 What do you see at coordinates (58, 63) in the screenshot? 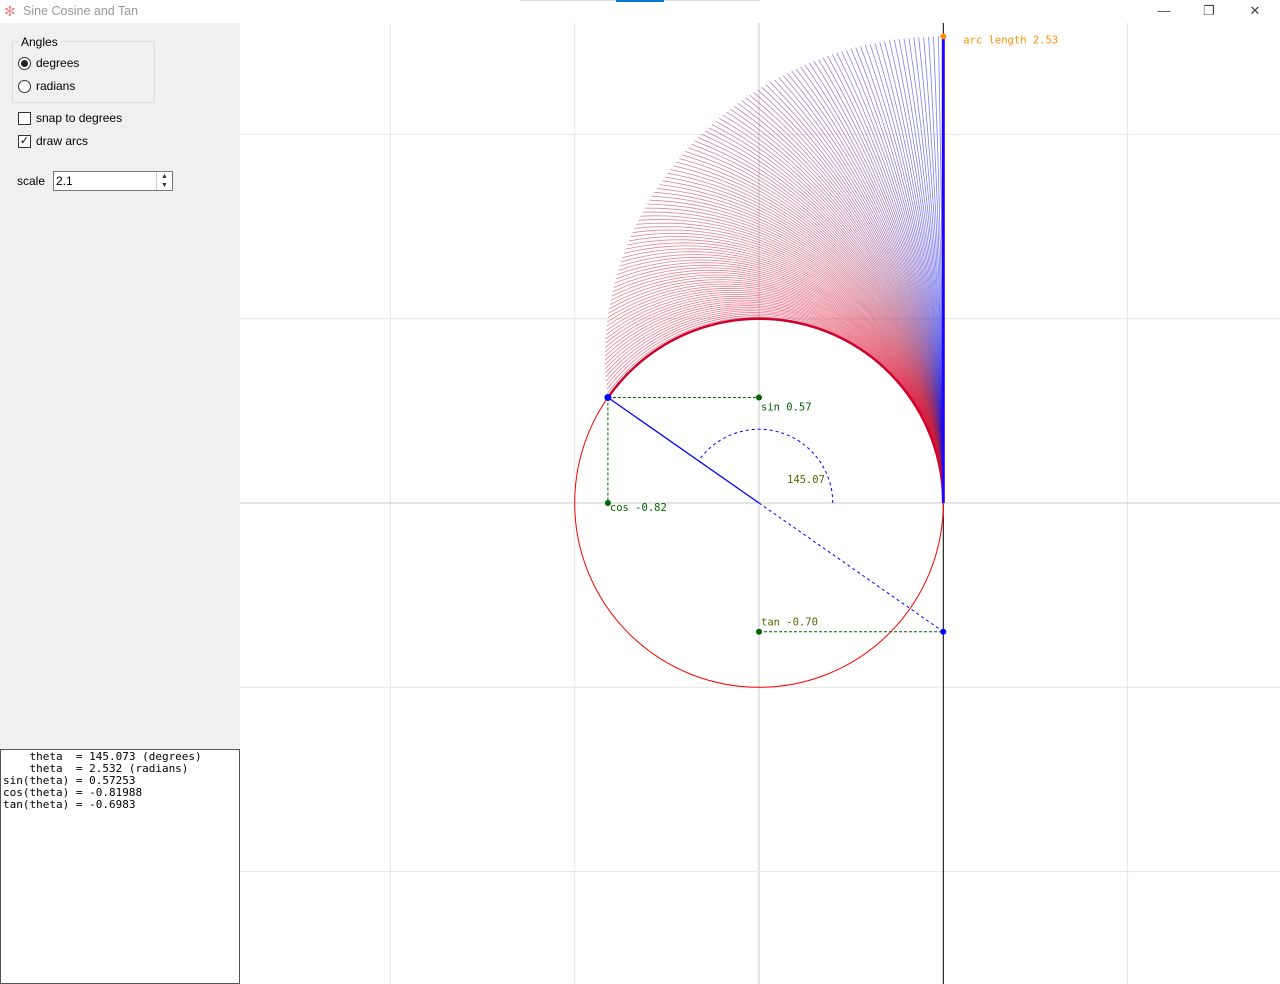
I see `degrees-label: degrees` at bounding box center [58, 63].